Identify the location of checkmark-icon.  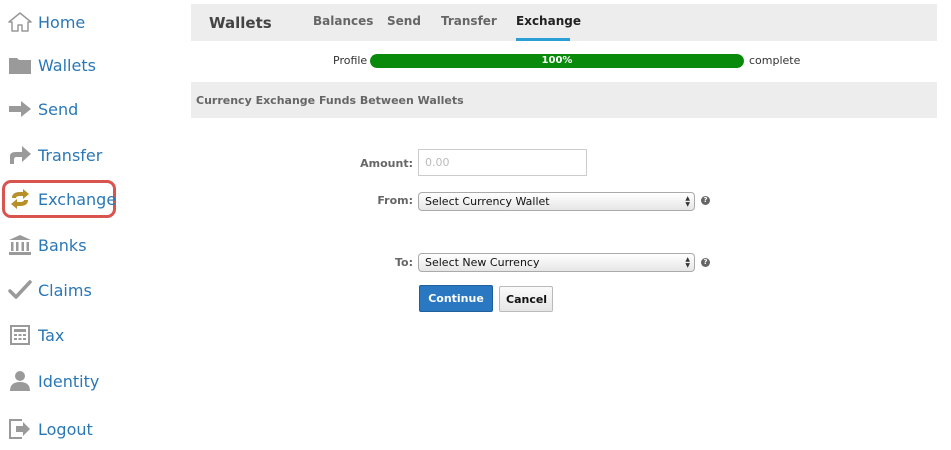
(20, 290).